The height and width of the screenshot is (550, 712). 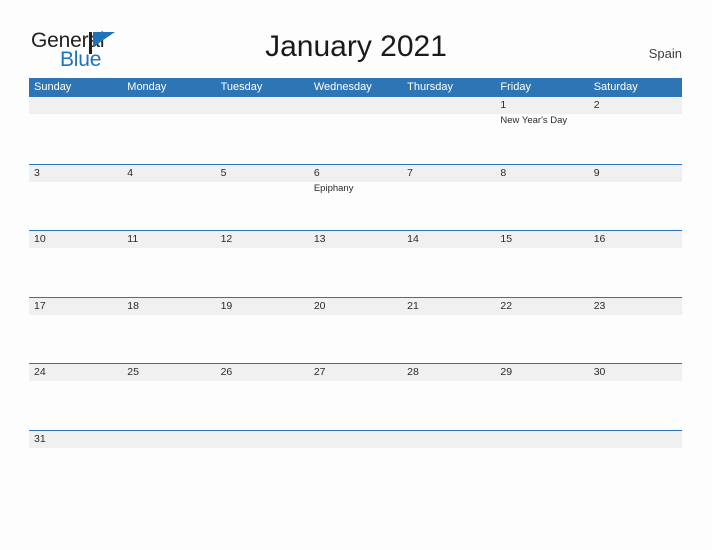 I want to click on day-number: 26, so click(x=226, y=372).